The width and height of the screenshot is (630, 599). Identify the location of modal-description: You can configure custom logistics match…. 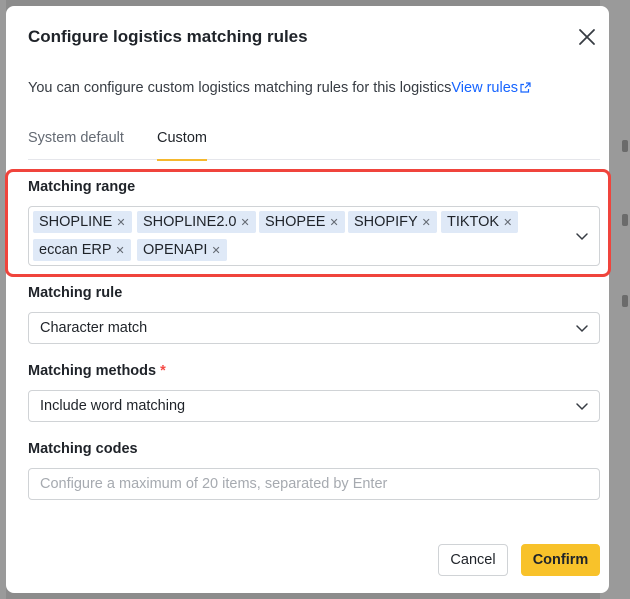
(279, 88).